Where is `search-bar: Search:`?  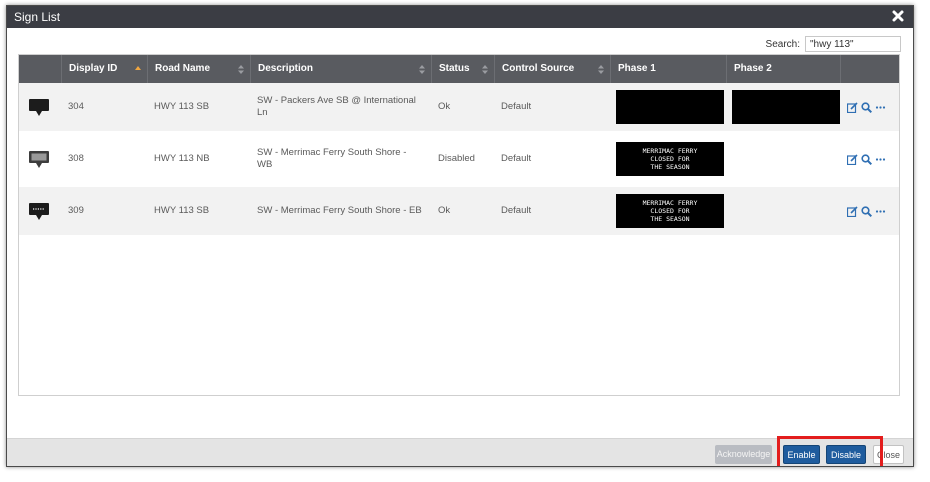 search-bar: Search: is located at coordinates (833, 44).